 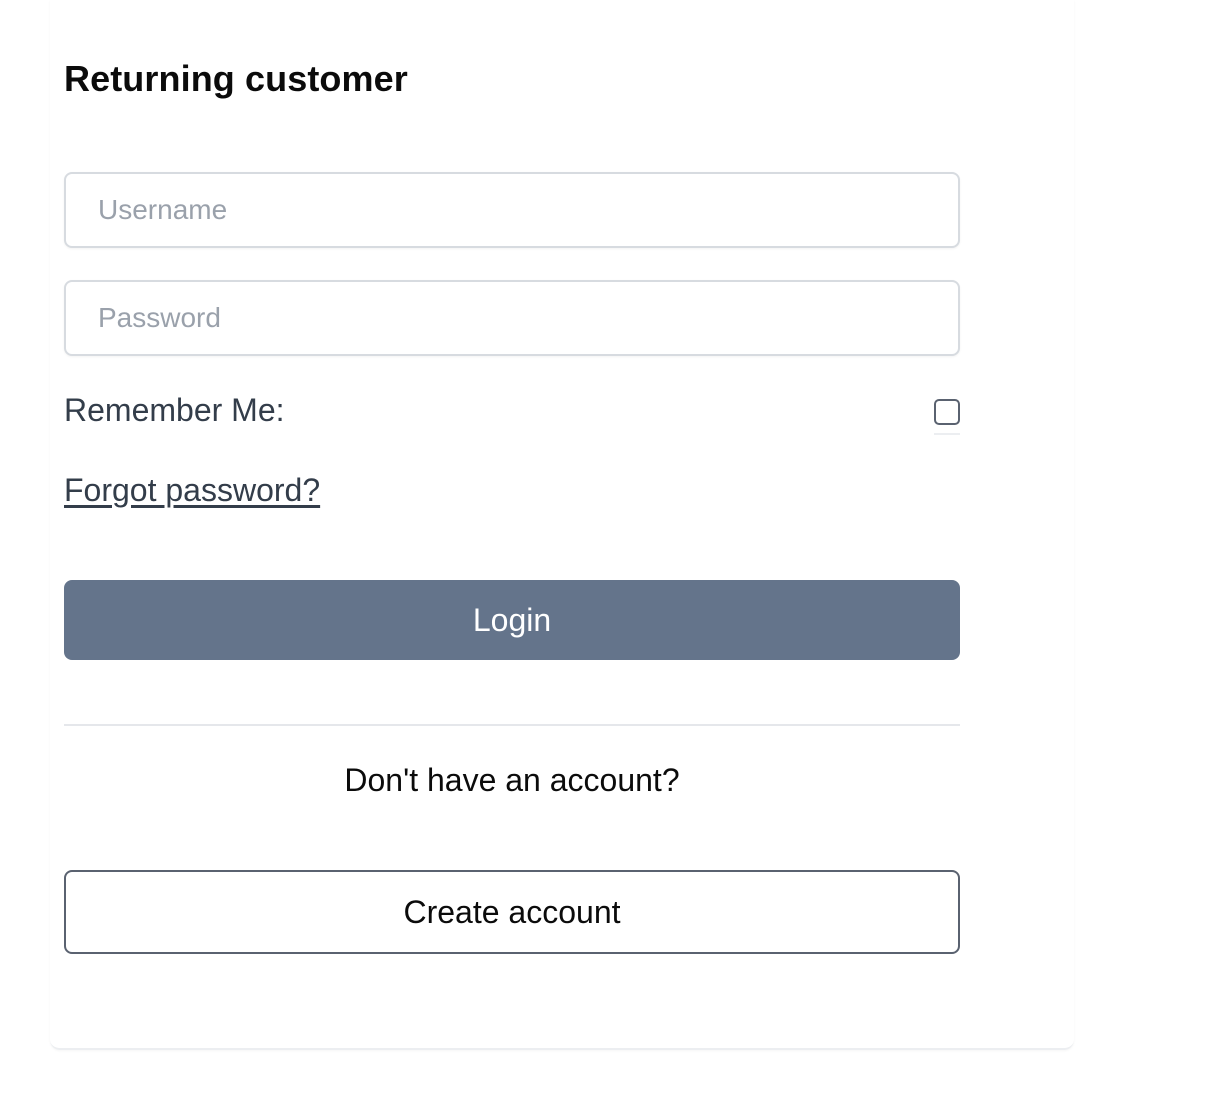 What do you see at coordinates (512, 318) in the screenshot?
I see `password-input` at bounding box center [512, 318].